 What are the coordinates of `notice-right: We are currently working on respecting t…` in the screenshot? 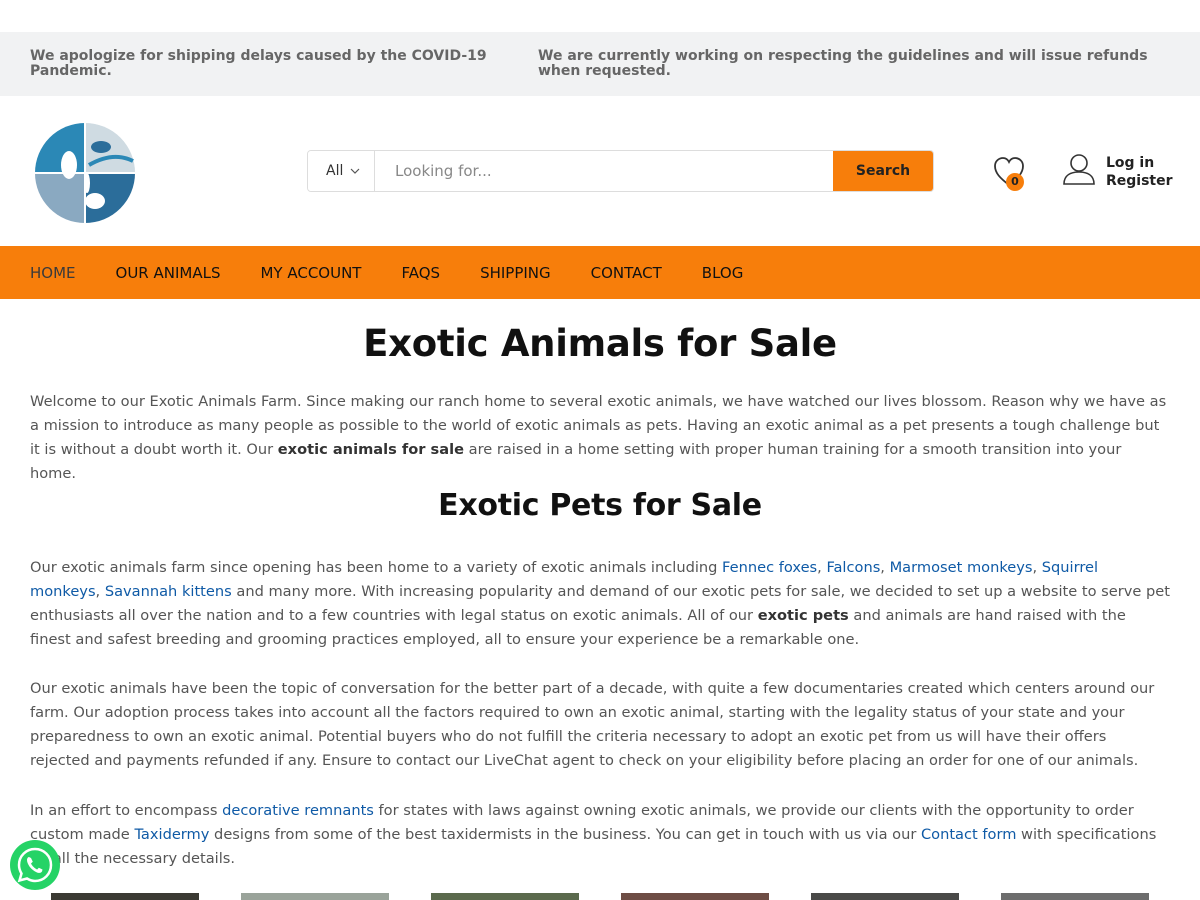 It's located at (843, 63).